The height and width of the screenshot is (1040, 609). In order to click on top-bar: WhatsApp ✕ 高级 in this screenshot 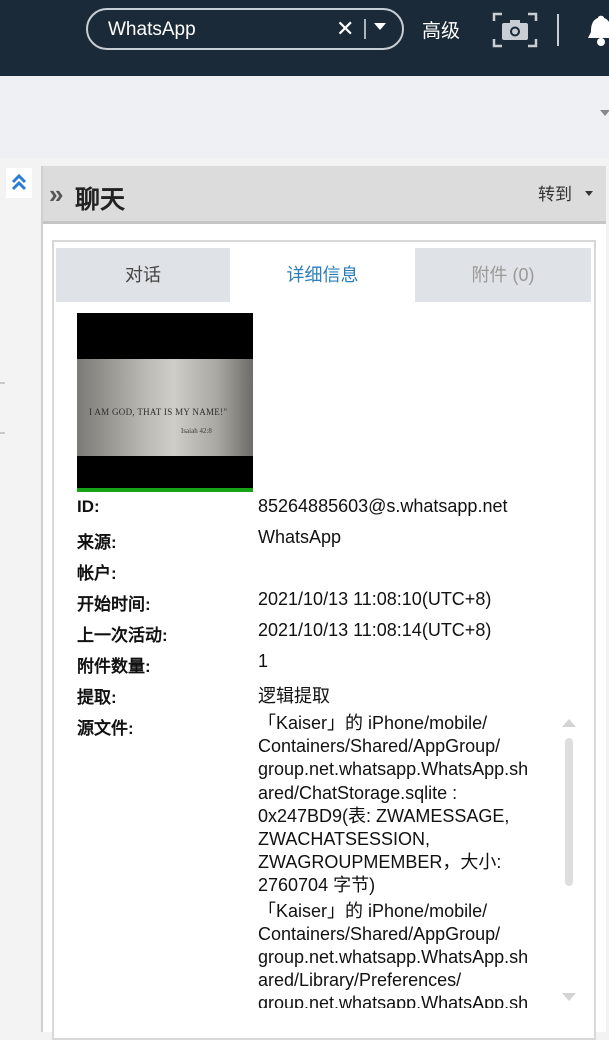, I will do `click(304, 38)`.